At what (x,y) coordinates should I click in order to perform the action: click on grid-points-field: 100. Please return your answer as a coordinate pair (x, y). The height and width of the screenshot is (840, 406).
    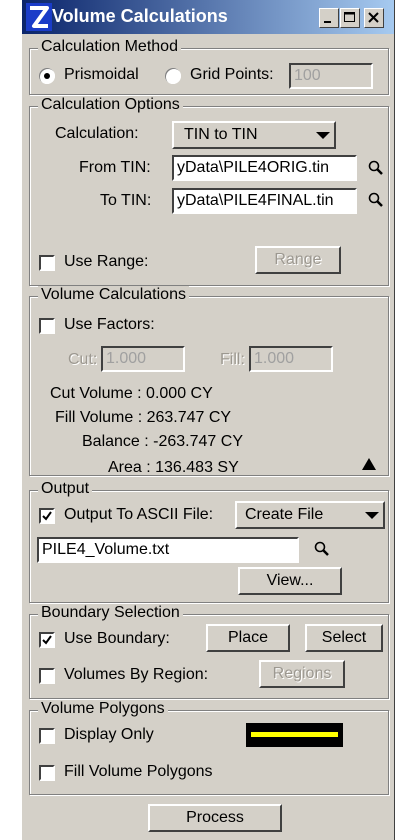
    Looking at the image, I should click on (331, 76).